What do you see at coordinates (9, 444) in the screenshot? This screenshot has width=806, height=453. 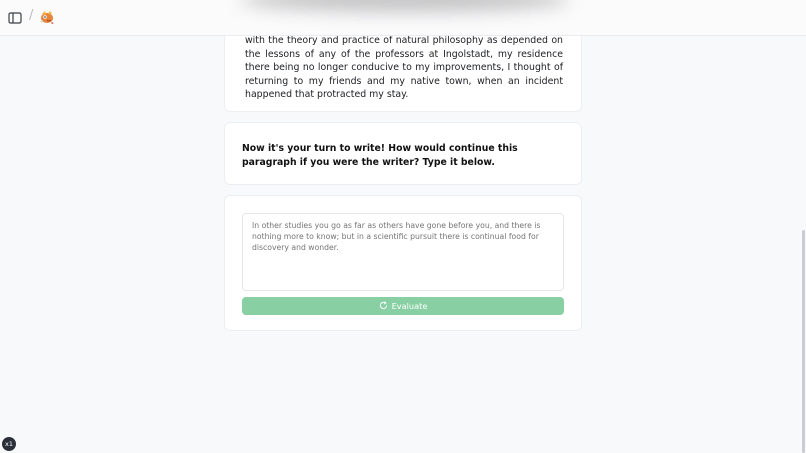 I see `speed-badge: x1` at bounding box center [9, 444].